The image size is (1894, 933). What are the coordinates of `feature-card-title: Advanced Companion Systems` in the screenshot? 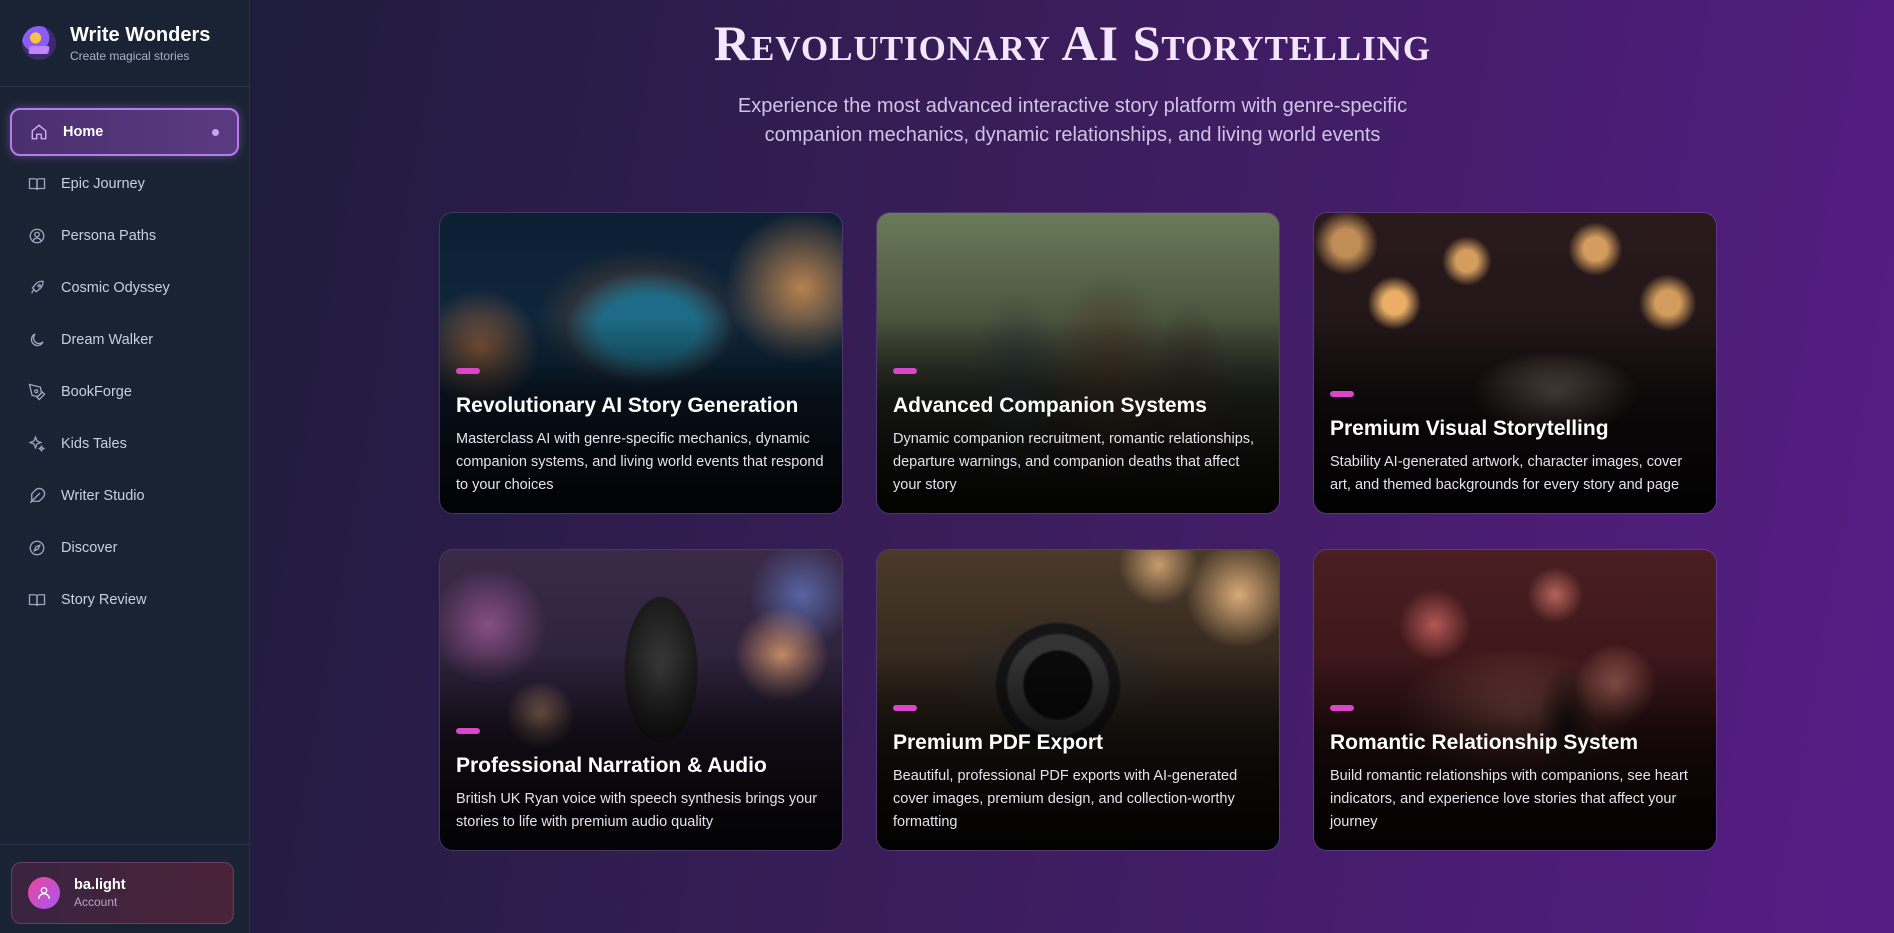 It's located at (1050, 405).